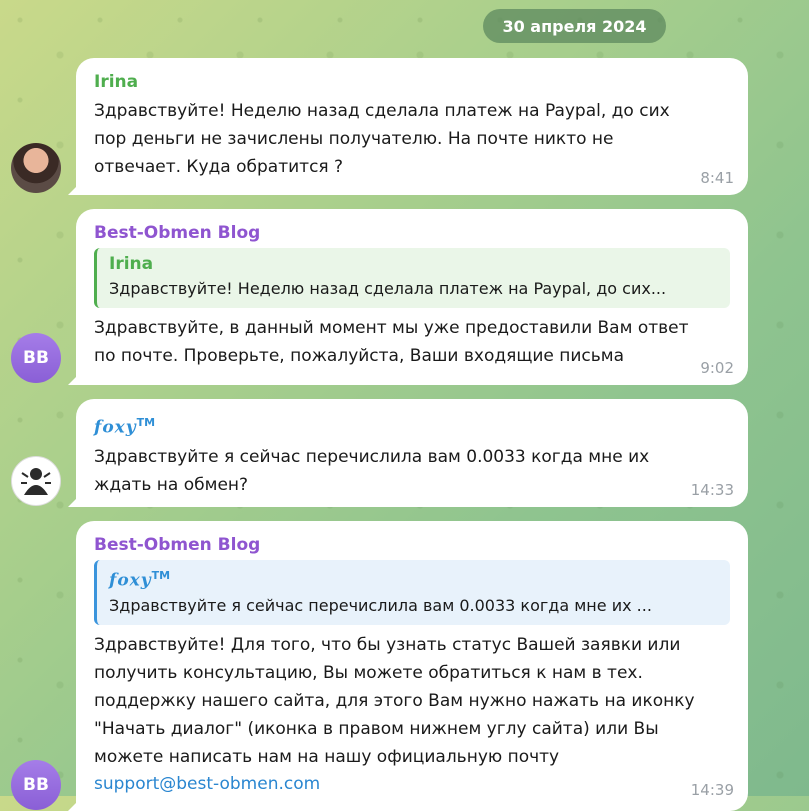 The height and width of the screenshot is (811, 809). What do you see at coordinates (412, 82) in the screenshot?
I see `message-sender: Irina` at bounding box center [412, 82].